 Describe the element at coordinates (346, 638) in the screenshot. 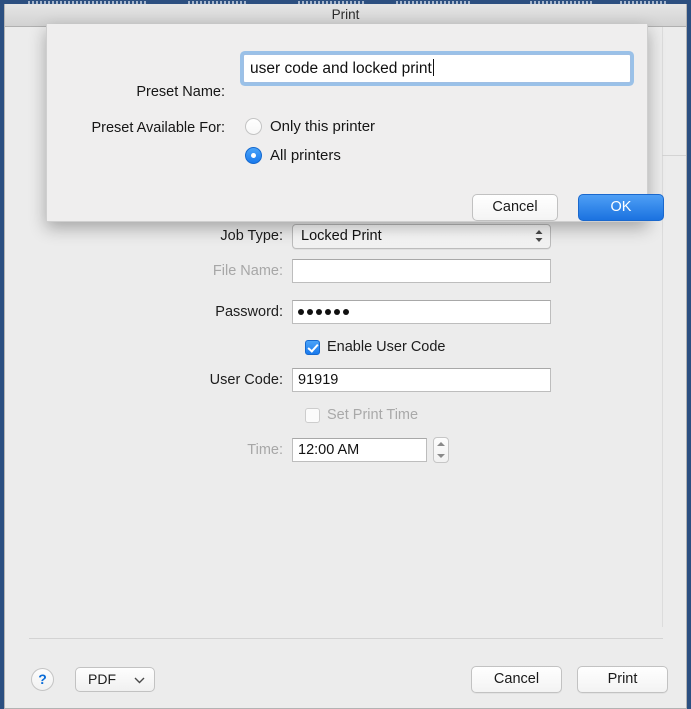

I see `bottom-separator` at that location.